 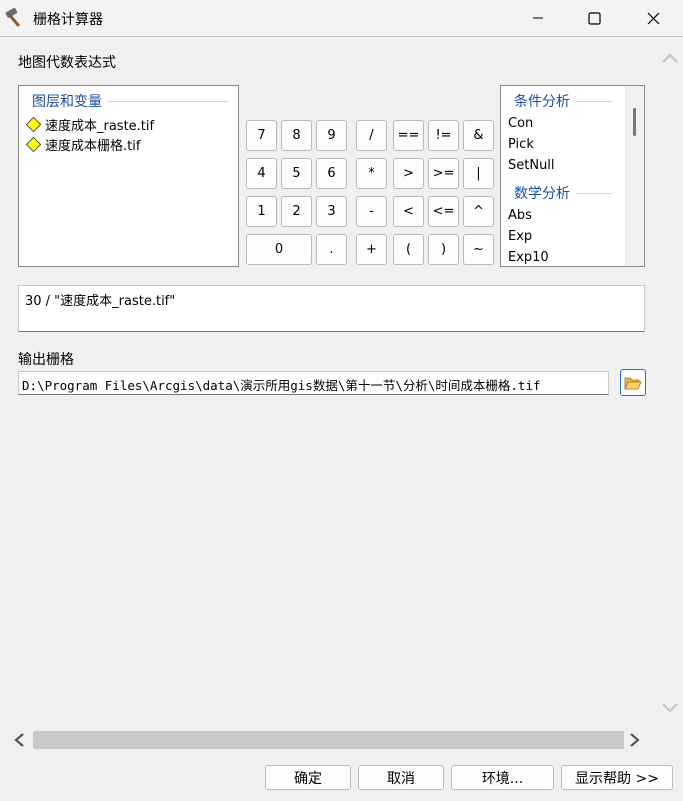 I want to click on scrollbar-thumb, so click(x=634, y=122).